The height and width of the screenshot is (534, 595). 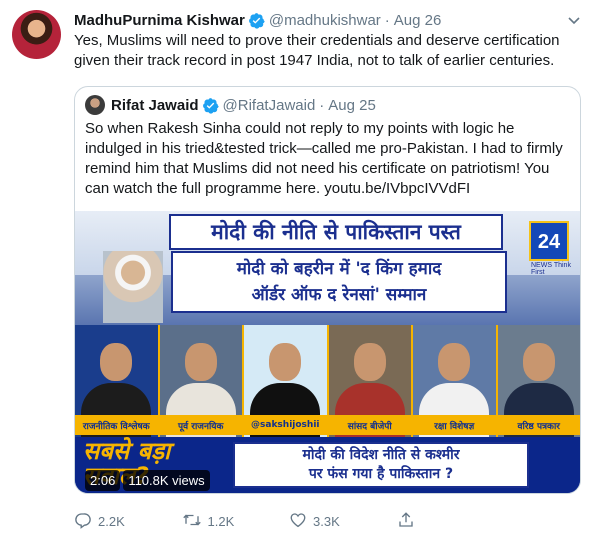 What do you see at coordinates (301, 521) in the screenshot?
I see `heart-icon` at bounding box center [301, 521].